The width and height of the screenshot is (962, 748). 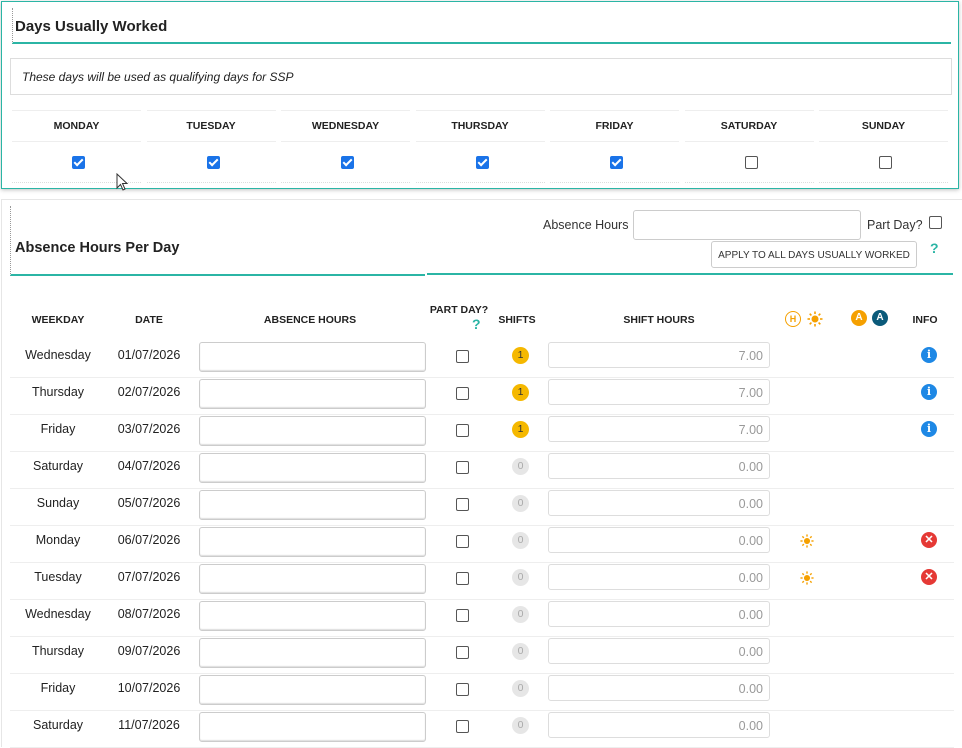 I want to click on row-date: 11/07/2026, so click(x=149, y=725).